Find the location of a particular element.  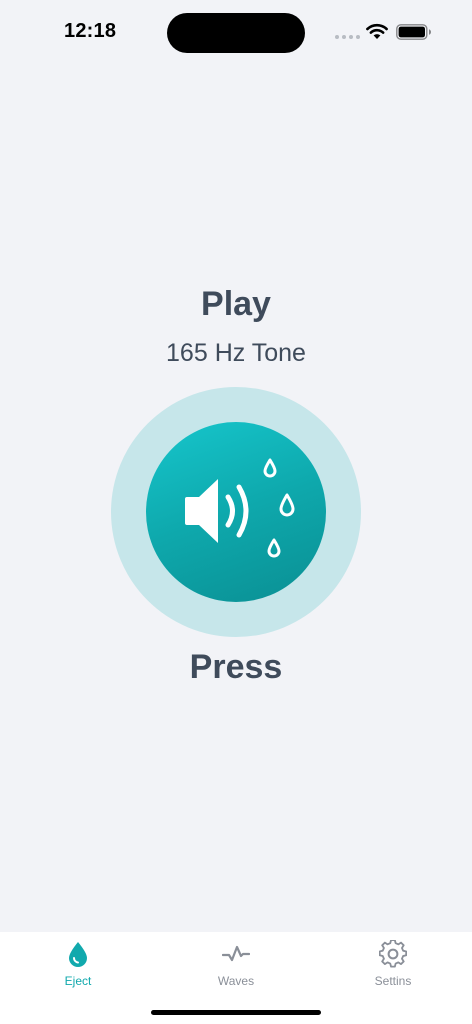

press-label: Press is located at coordinates (236, 667).